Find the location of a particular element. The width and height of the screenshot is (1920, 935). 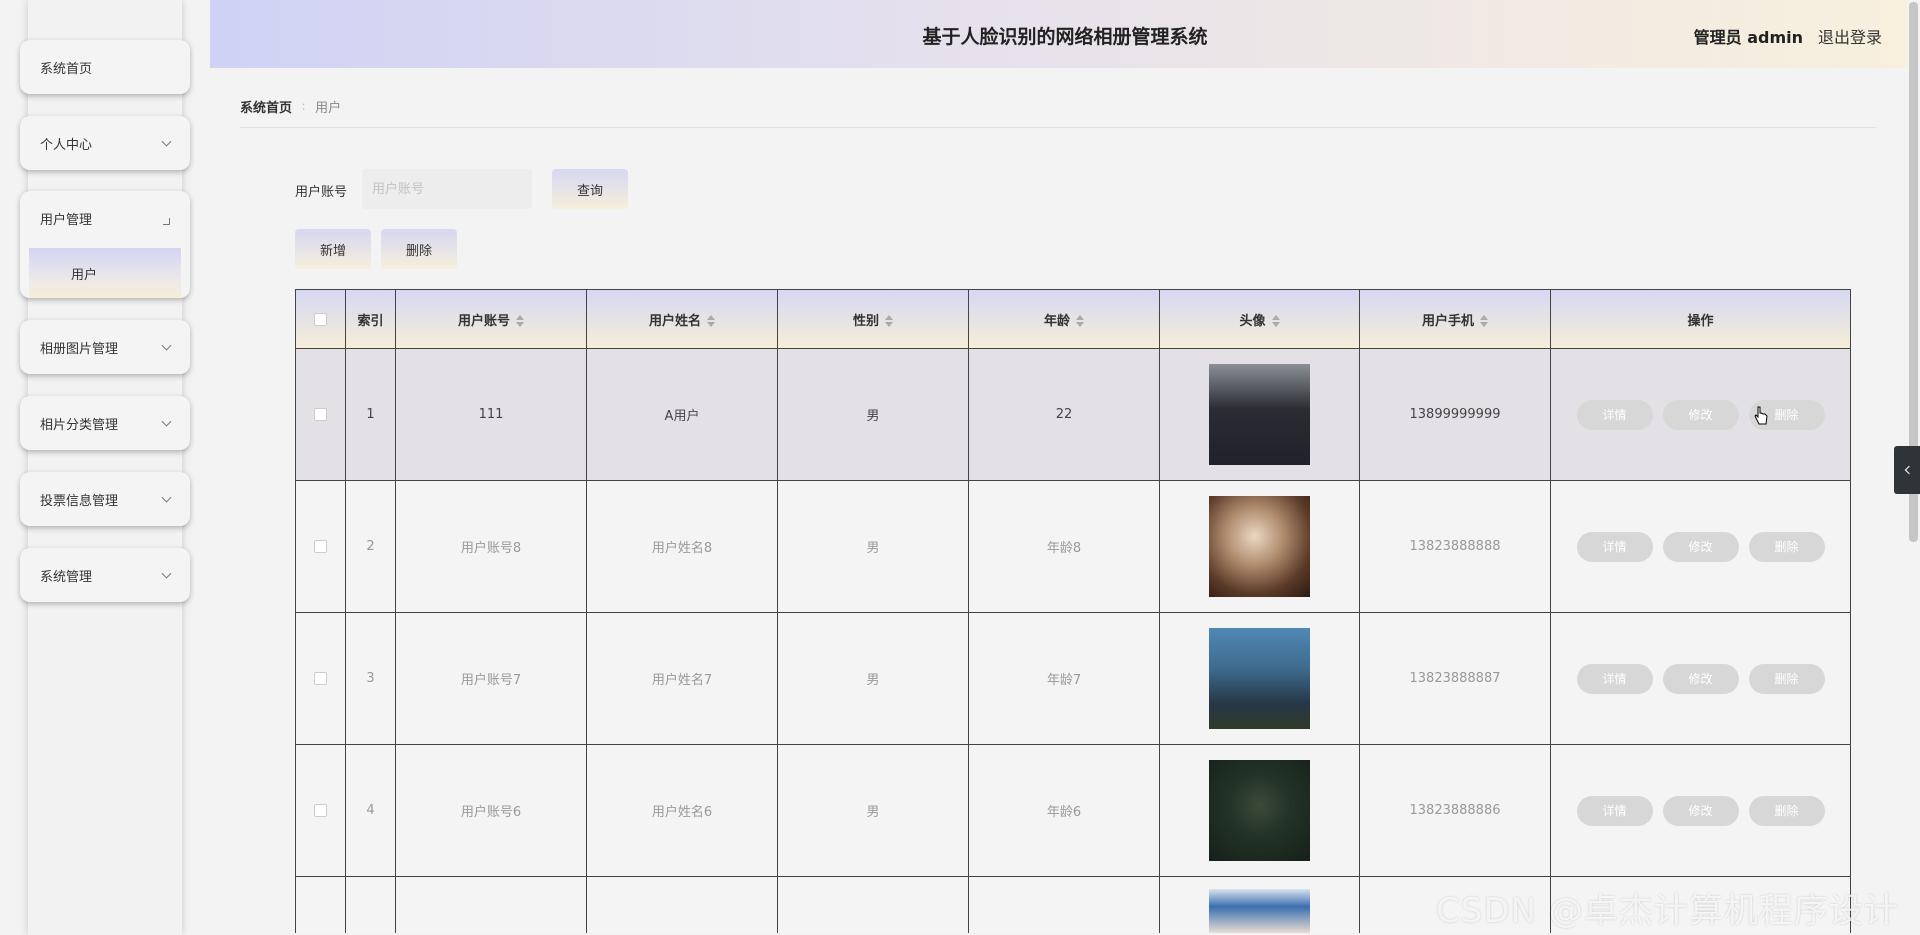

header-name: 用户姓名 is located at coordinates (682, 319).